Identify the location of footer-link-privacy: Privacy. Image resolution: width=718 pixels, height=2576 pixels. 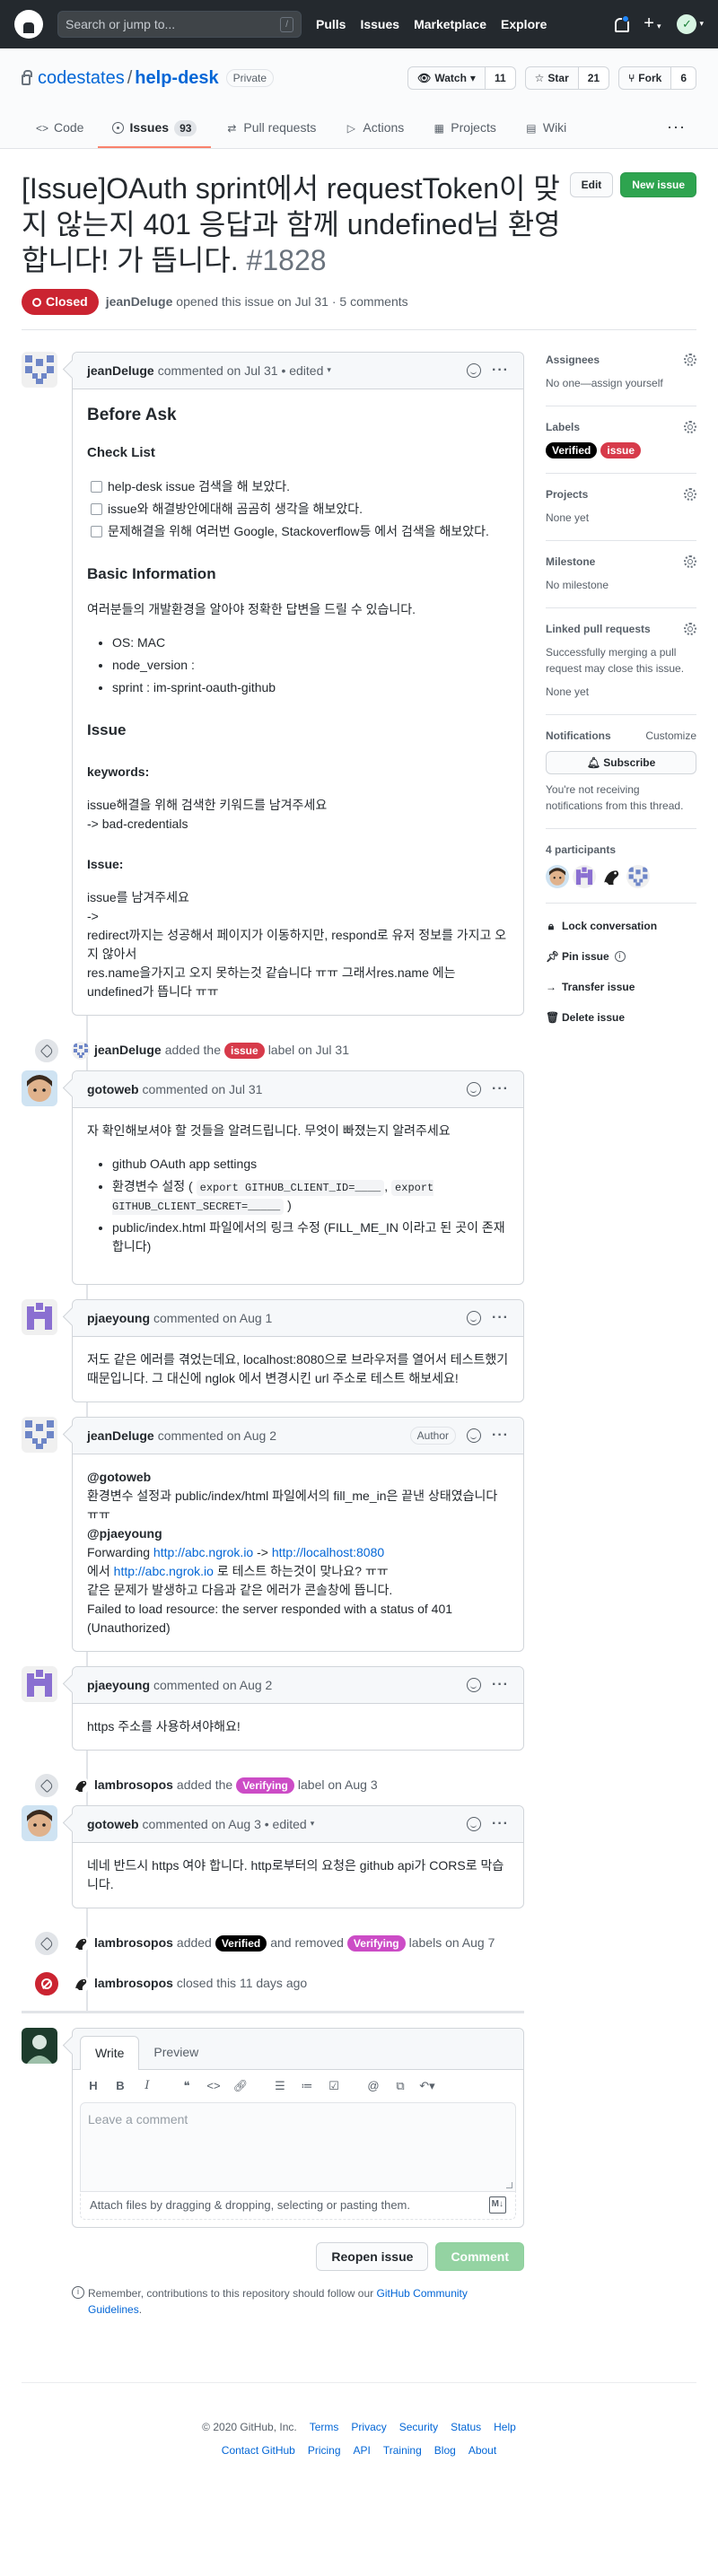
(368, 2427).